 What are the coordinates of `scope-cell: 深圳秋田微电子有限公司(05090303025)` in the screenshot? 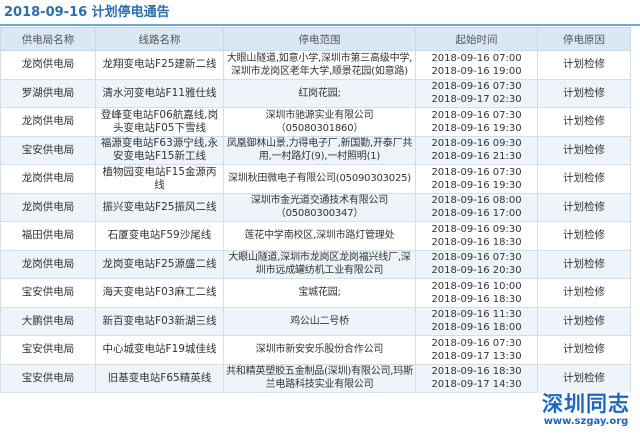 It's located at (319, 179).